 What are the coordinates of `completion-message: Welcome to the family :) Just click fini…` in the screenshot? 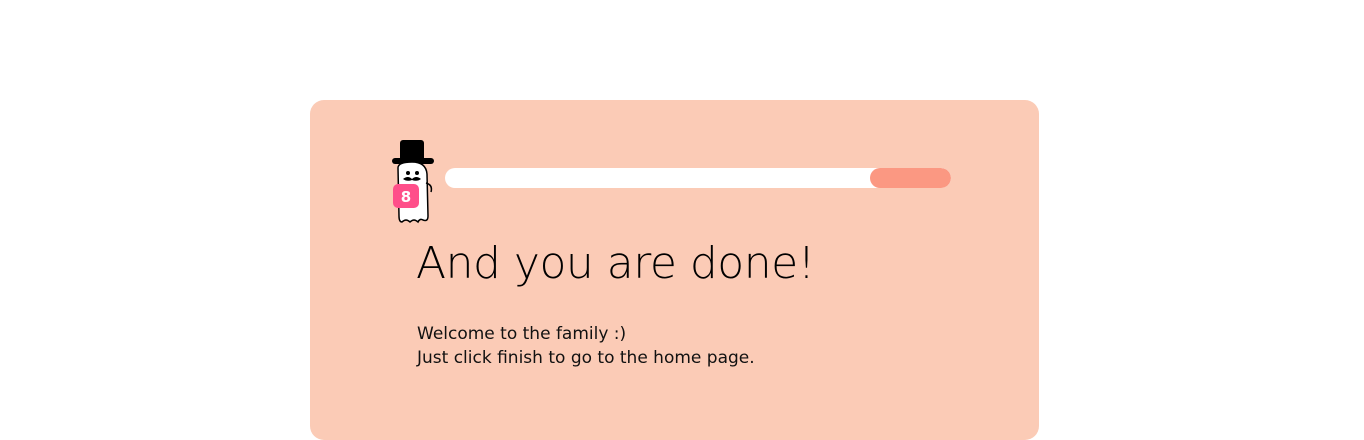 It's located at (586, 346).